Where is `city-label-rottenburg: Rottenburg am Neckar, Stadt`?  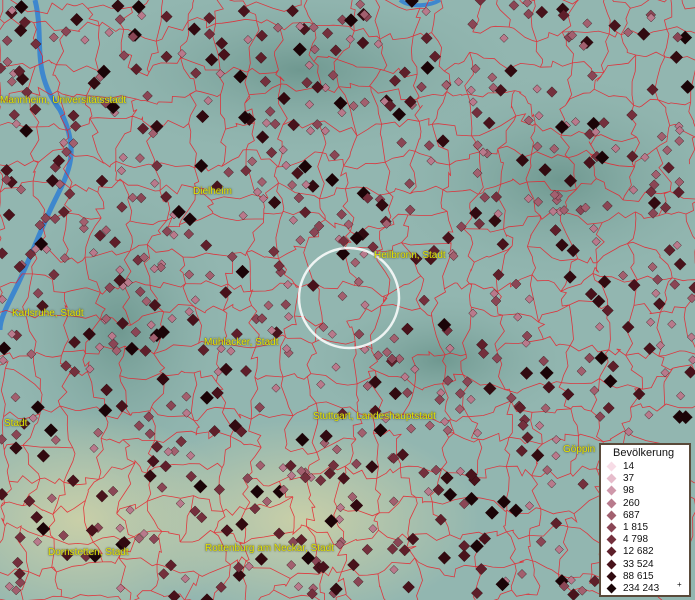
city-label-rottenburg: Rottenburg am Neckar, Stadt is located at coordinates (269, 548).